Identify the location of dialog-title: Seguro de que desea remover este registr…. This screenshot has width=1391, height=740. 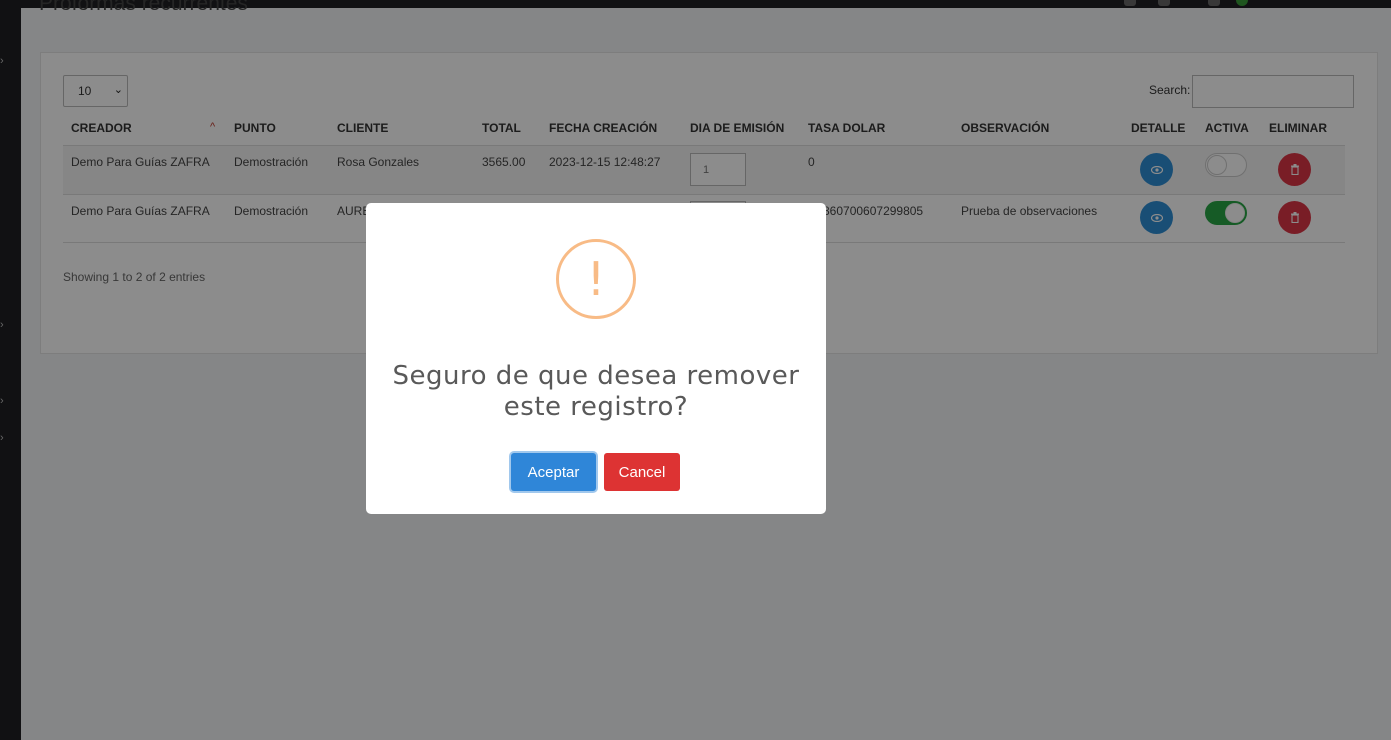
(596, 392).